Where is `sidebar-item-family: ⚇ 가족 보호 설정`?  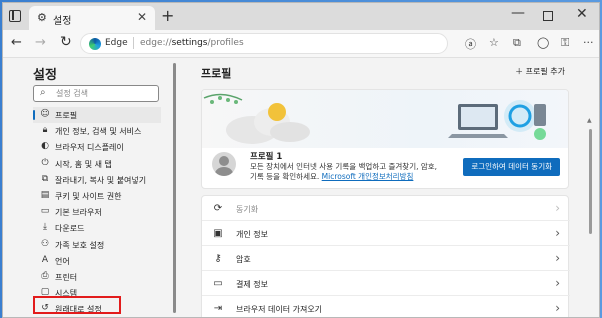 sidebar-item-family: ⚇ 가족 보호 설정 is located at coordinates (97, 245).